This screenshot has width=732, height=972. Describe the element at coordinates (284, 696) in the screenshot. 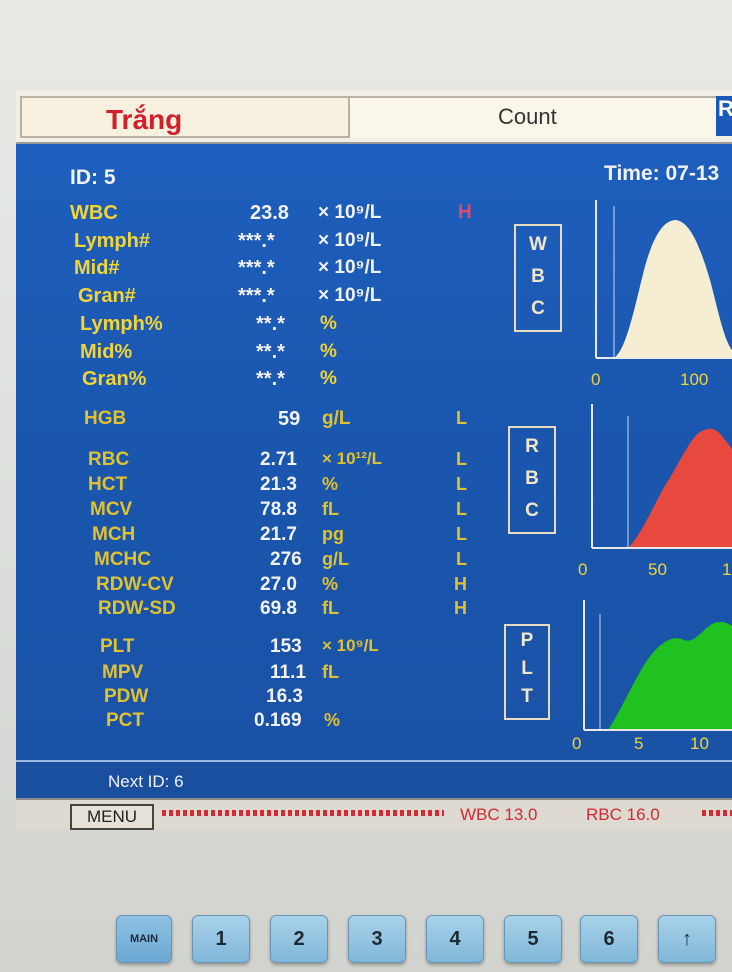

I see `param-value: 16.3` at that location.